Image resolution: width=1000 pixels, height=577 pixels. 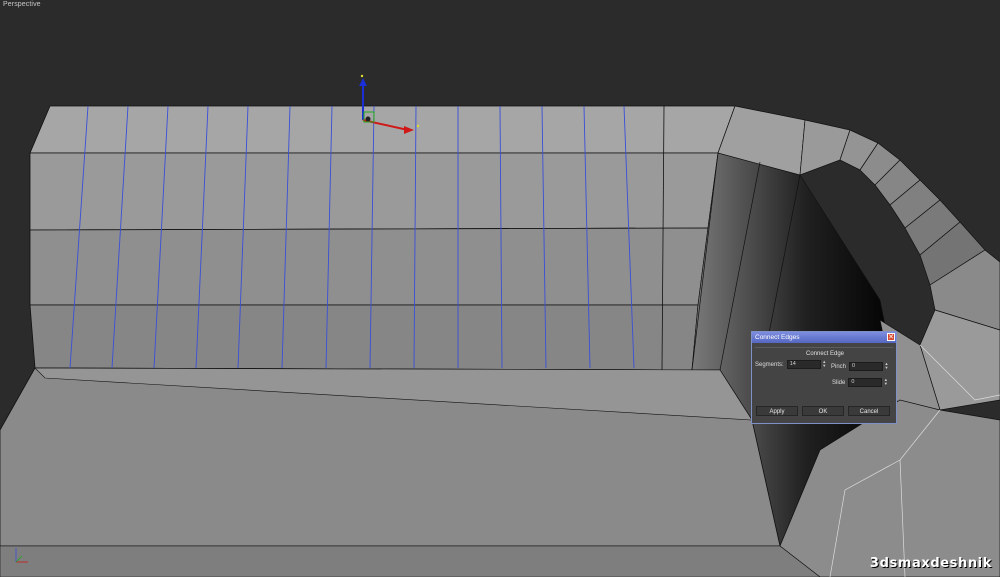 I want to click on pinch-row: Pinch 0 ▲ ▼, so click(x=860, y=366).